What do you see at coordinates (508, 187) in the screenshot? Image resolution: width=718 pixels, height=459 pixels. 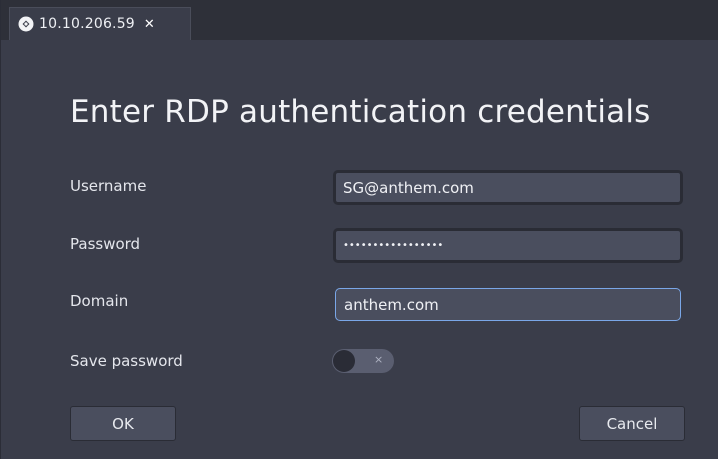 I see `username-field` at bounding box center [508, 187].